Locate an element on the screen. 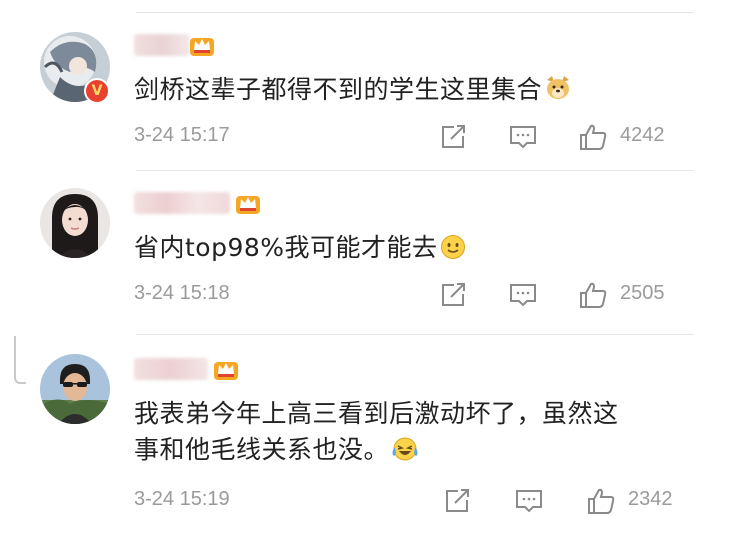  comment-meta: 3-24 15:19 2342 is located at coordinates (414, 501).